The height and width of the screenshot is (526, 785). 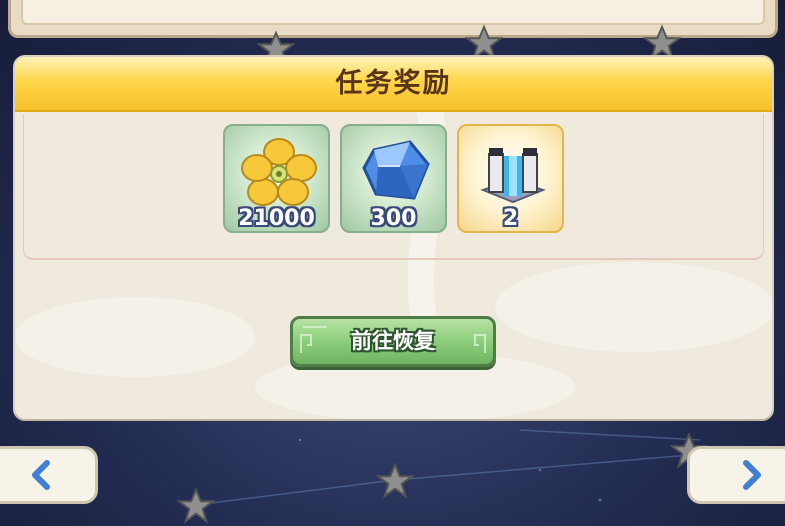 I want to click on panel-header: 任务奖励, so click(x=393, y=84).